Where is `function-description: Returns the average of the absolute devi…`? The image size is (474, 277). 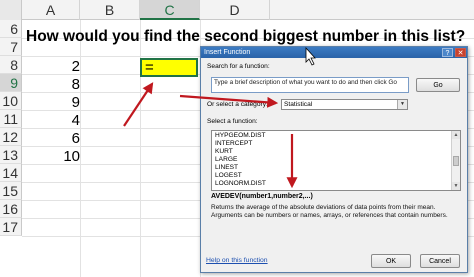
function-description: Returns the average of the absolute devi… is located at coordinates (329, 212).